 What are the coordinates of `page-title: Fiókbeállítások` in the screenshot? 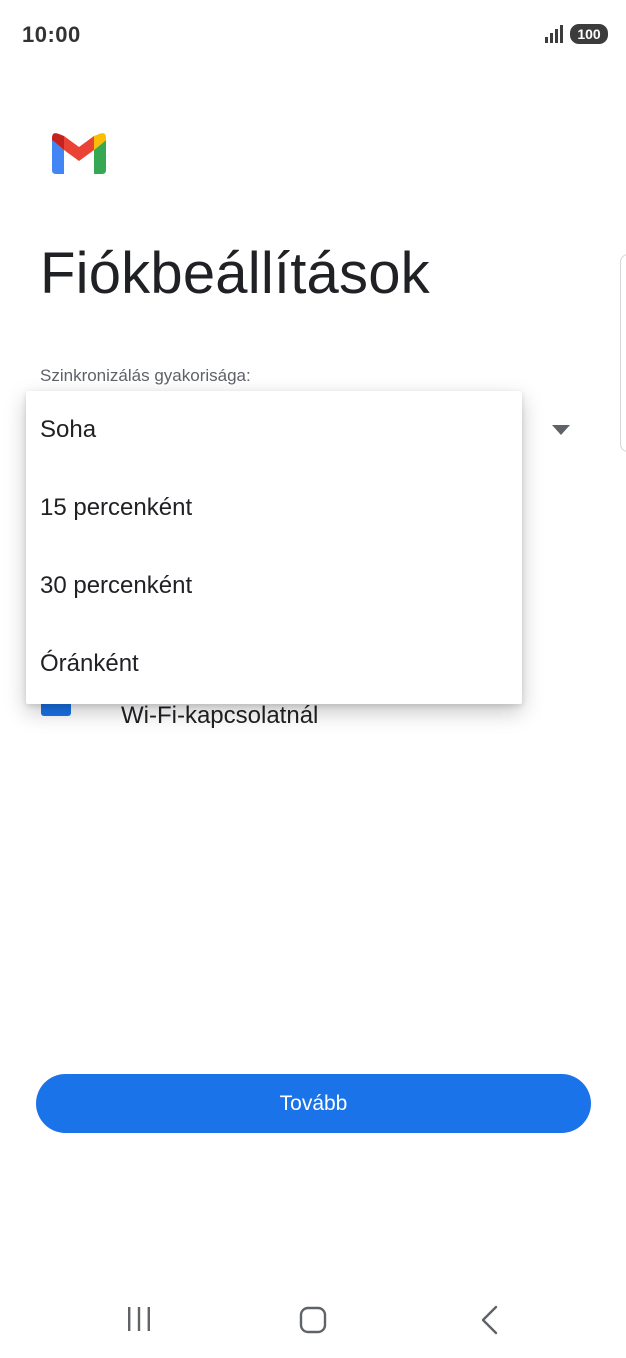 It's located at (235, 273).